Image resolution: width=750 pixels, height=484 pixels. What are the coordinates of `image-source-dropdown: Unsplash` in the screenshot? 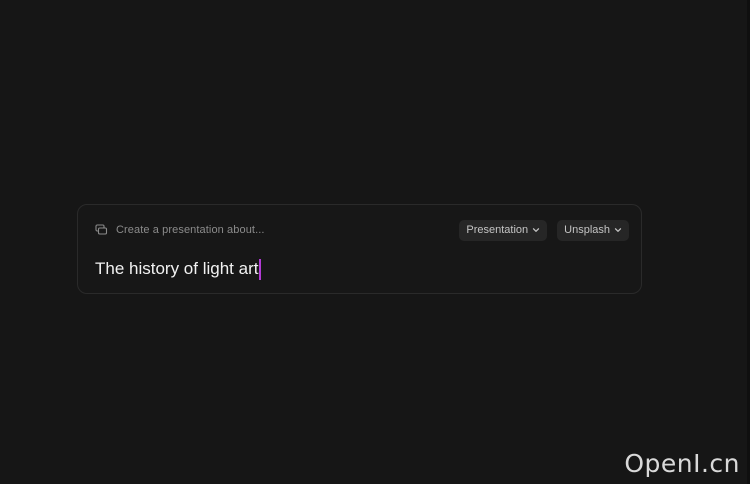 It's located at (593, 230).